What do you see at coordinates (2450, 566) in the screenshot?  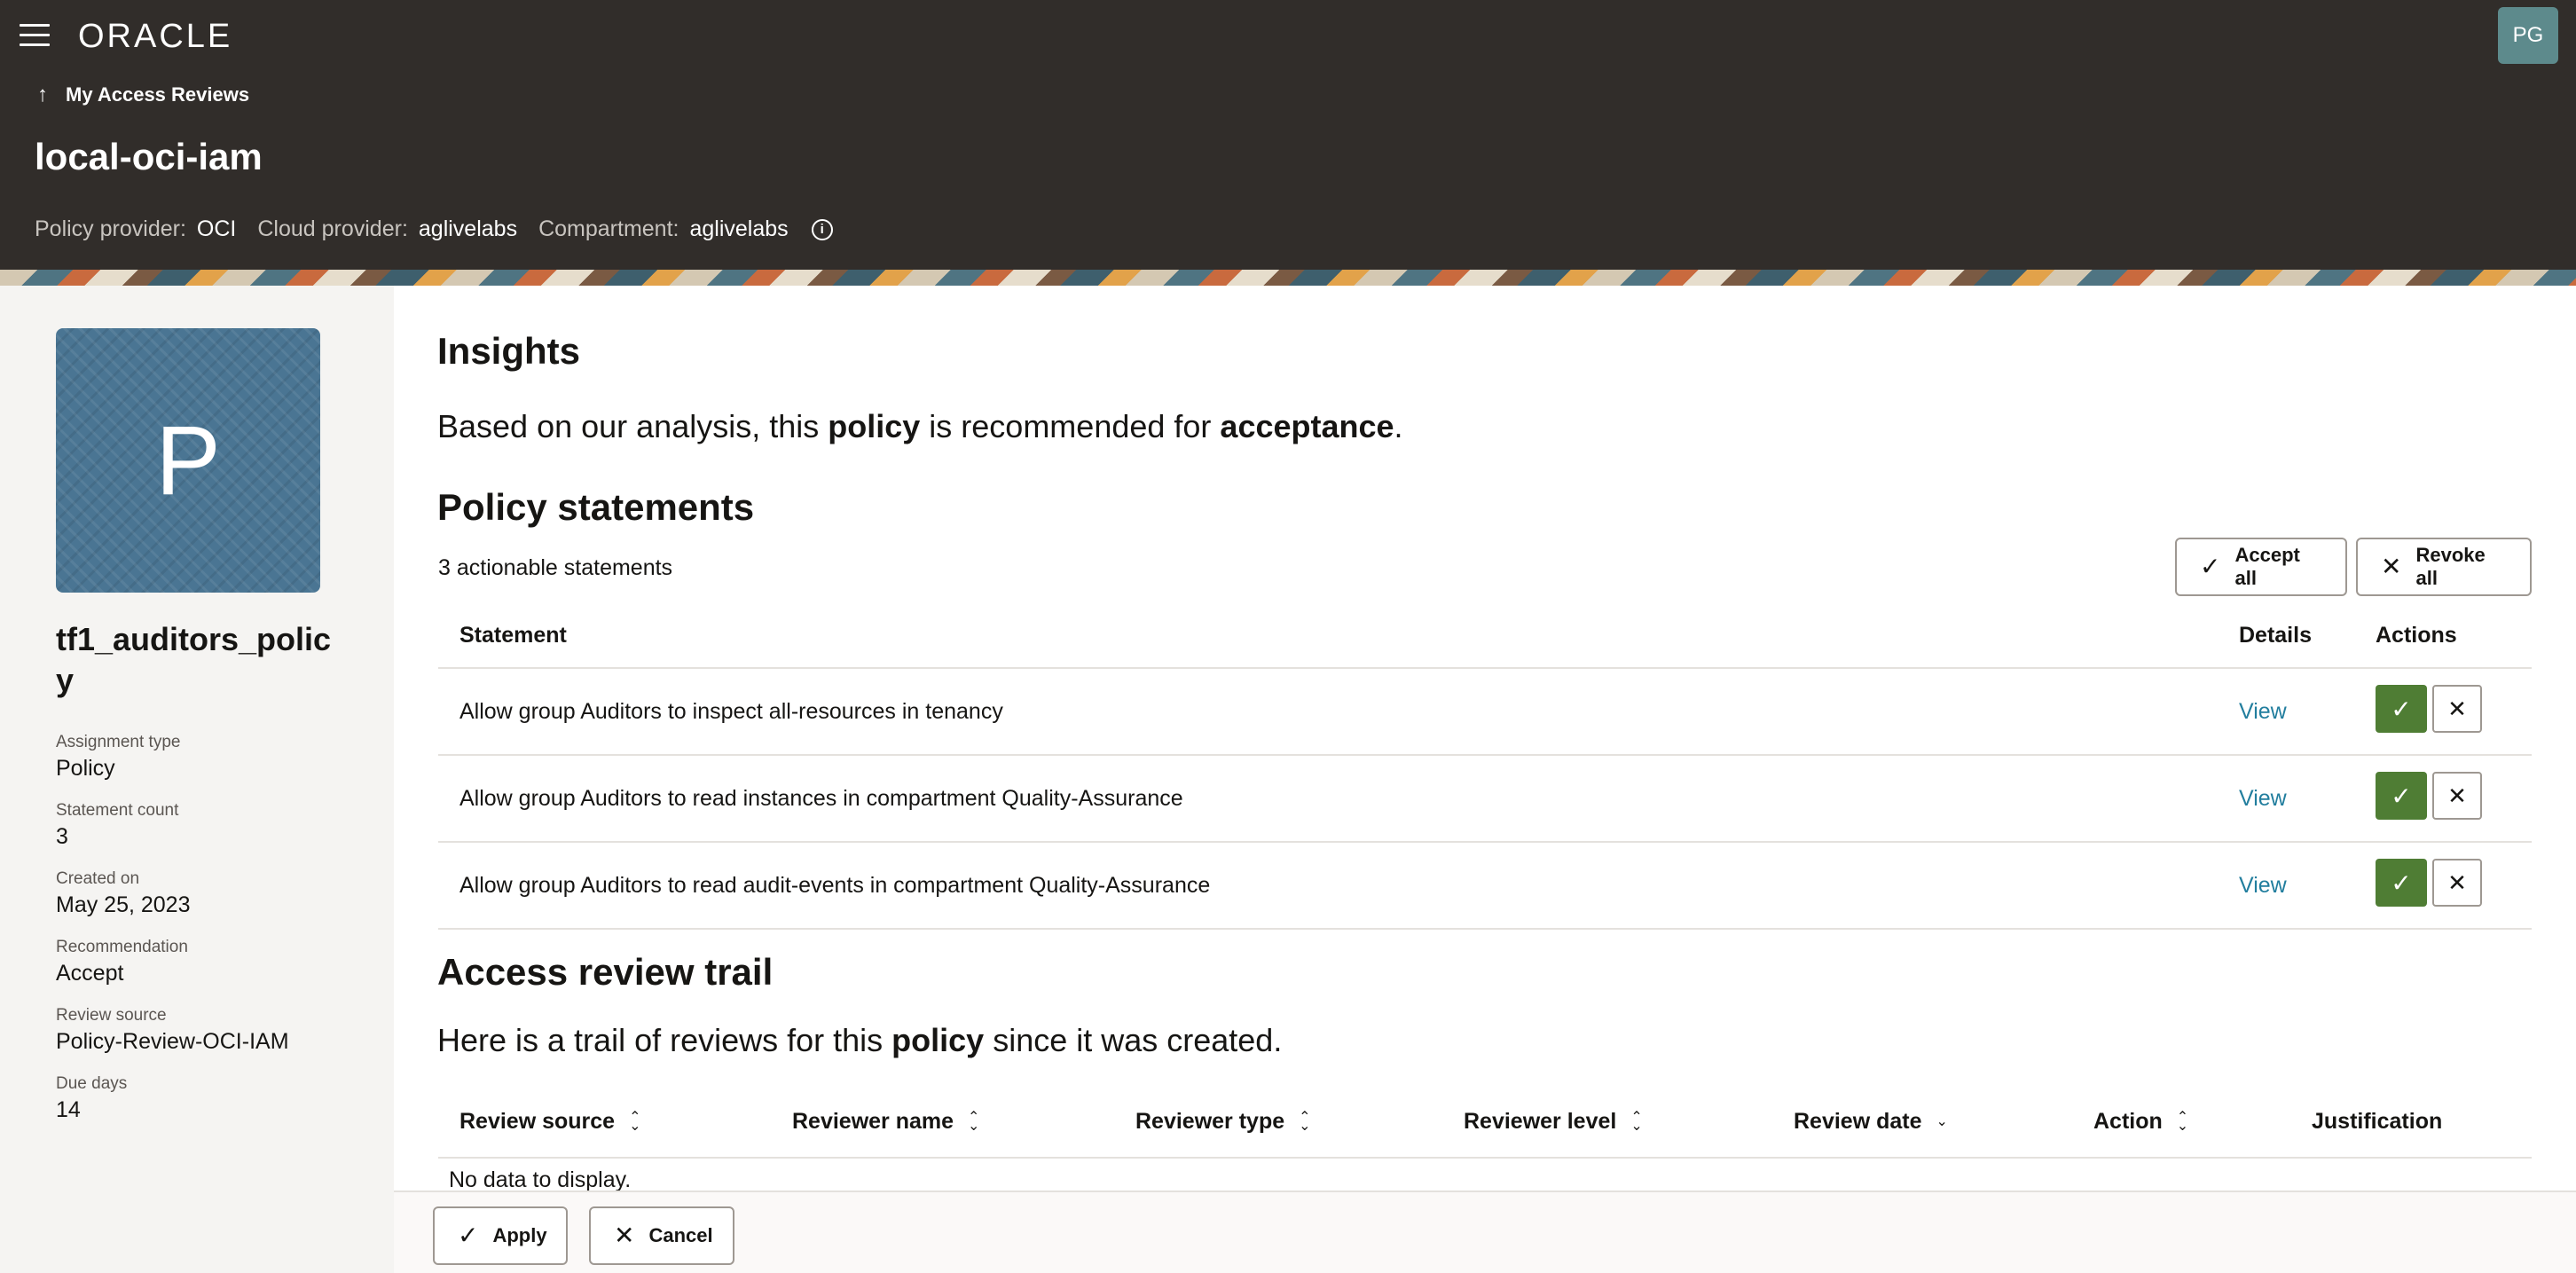 I see `revoke-all-label: Revoke all` at bounding box center [2450, 566].